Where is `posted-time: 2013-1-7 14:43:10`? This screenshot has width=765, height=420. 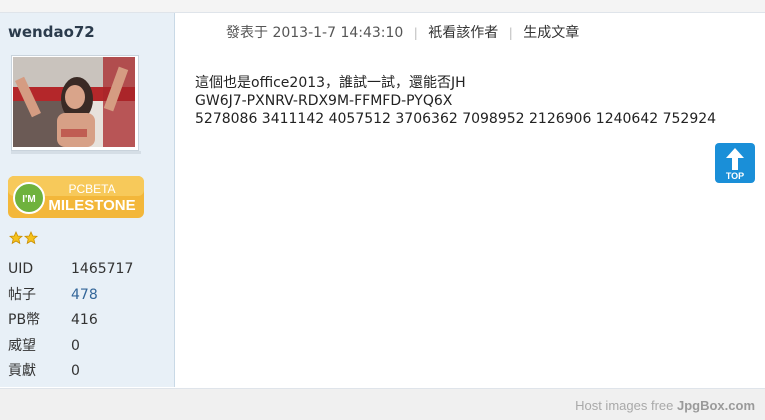
posted-time: 2013-1-7 14:43:10 is located at coordinates (338, 33).